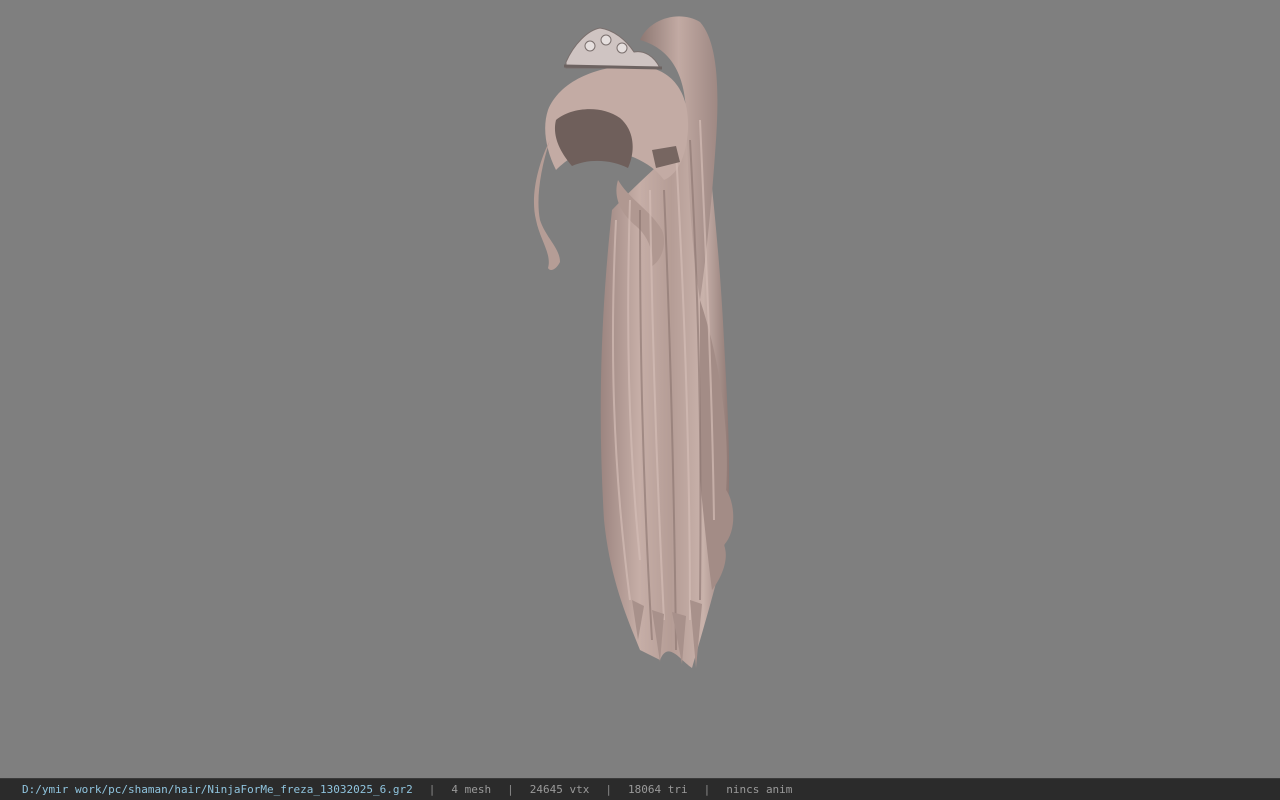  What do you see at coordinates (471, 789) in the screenshot?
I see `mesh-count-label: 4 mesh` at bounding box center [471, 789].